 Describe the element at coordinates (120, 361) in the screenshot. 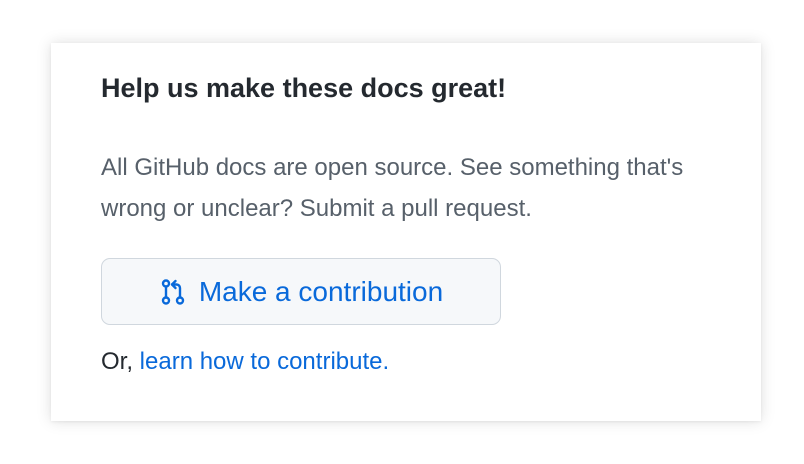

I see `alt-prefix-text: Or,` at that location.